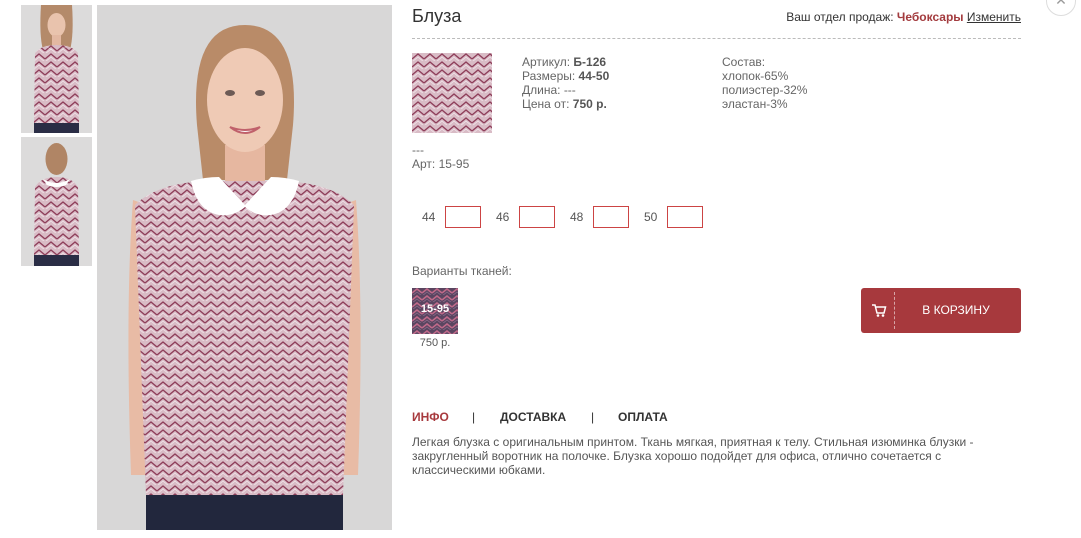 The width and height of the screenshot is (1081, 538). I want to click on size-46: 46, so click(525, 217).